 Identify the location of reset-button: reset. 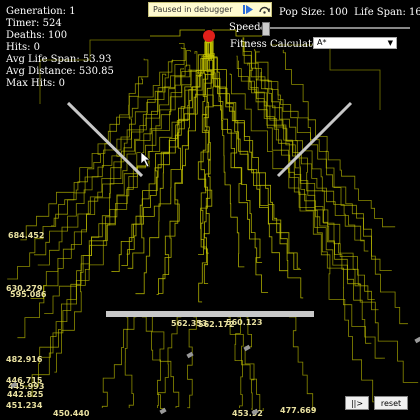
(391, 403).